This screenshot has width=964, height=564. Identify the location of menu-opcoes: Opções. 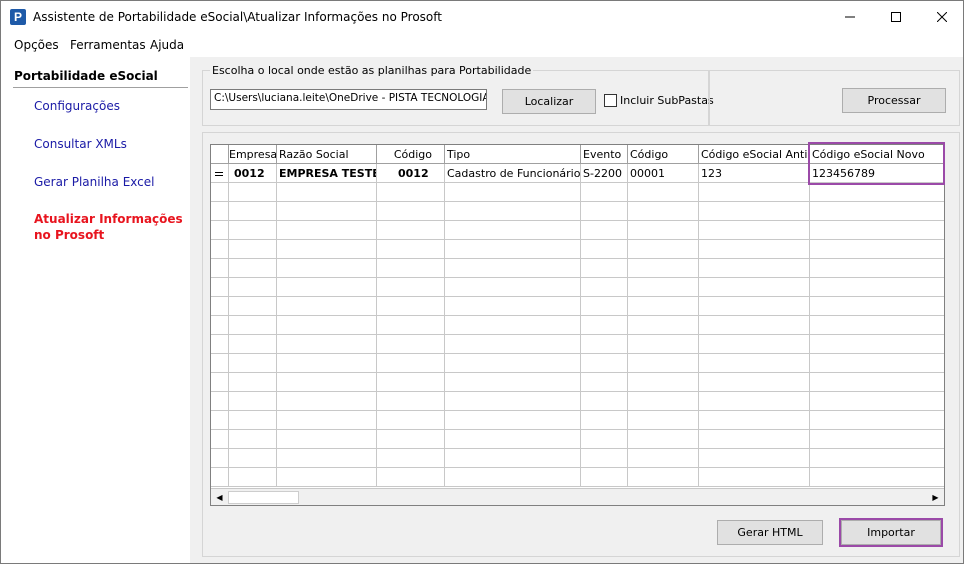
(36, 45).